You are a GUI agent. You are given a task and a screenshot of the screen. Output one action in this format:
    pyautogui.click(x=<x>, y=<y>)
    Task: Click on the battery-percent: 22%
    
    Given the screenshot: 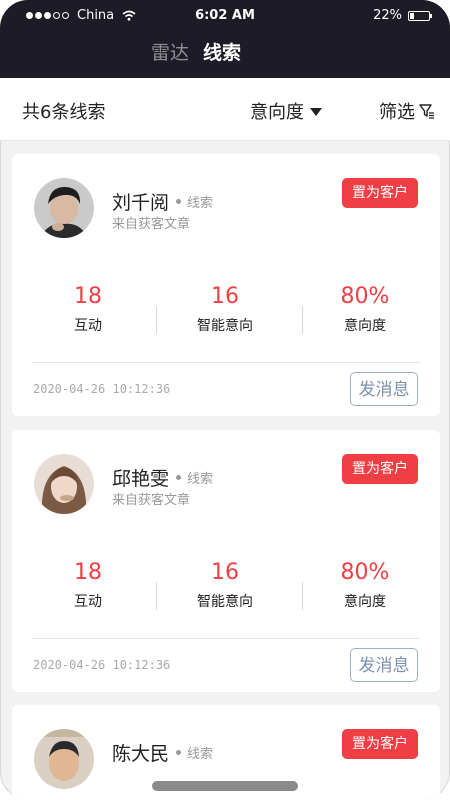 What is the action you would take?
    pyautogui.click(x=387, y=15)
    